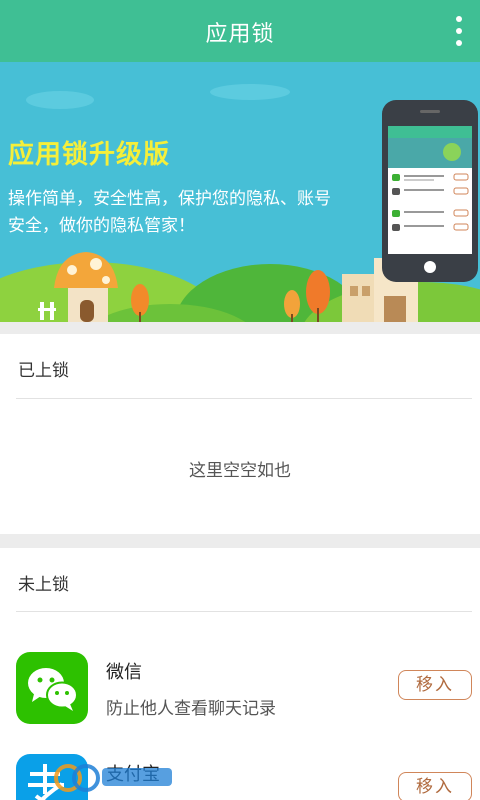  Describe the element at coordinates (124, 672) in the screenshot. I see `app-name: 微信` at that location.